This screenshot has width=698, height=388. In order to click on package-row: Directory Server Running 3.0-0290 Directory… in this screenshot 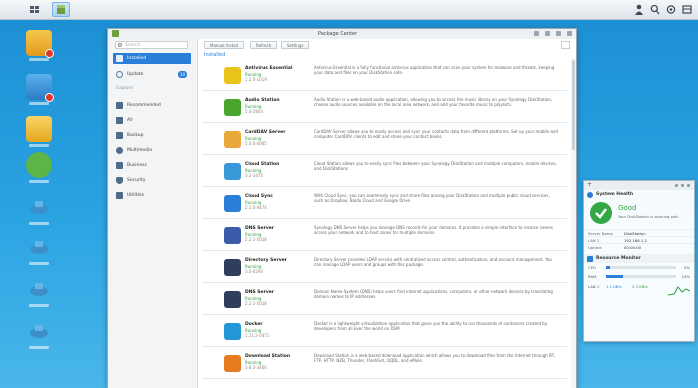, I will do `click(384, 267)`.